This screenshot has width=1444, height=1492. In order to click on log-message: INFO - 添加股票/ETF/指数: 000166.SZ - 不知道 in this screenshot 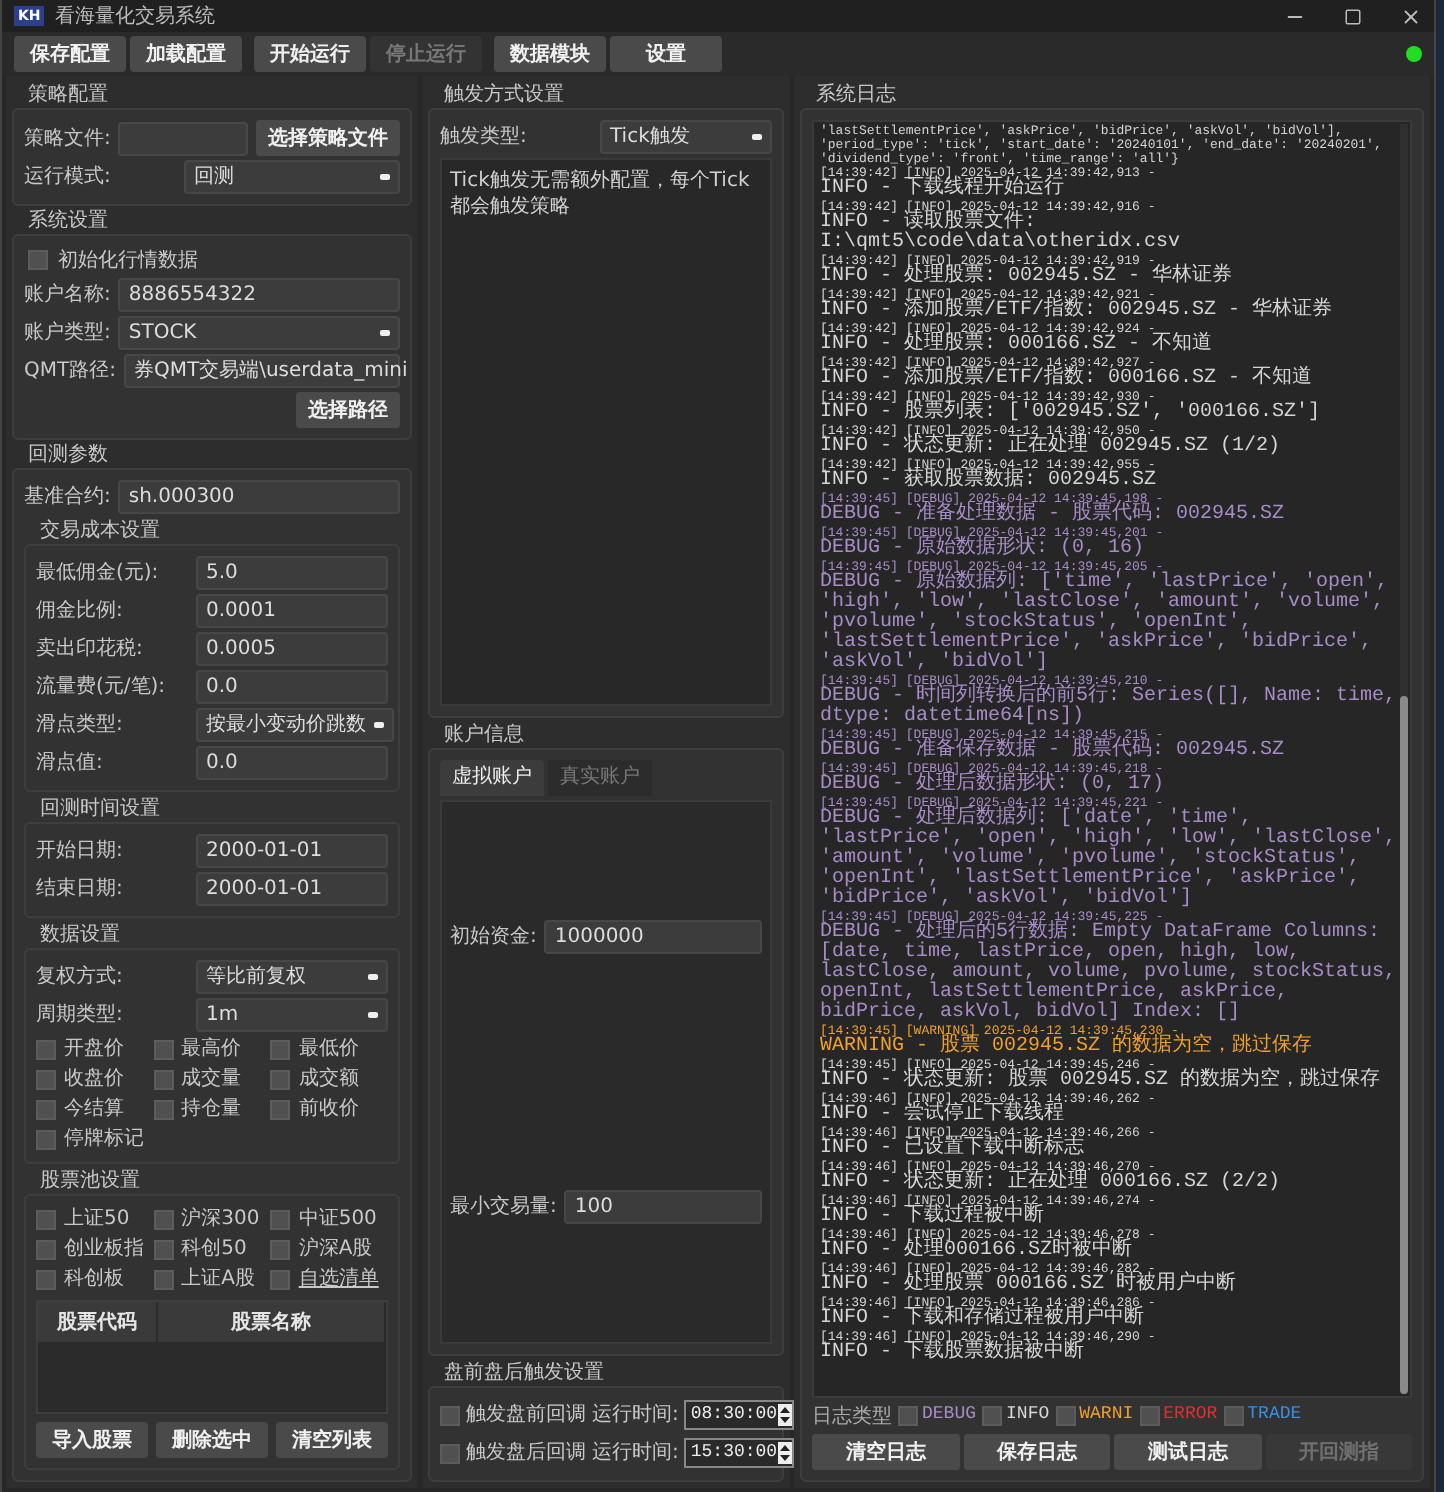, I will do `click(1067, 380)`.